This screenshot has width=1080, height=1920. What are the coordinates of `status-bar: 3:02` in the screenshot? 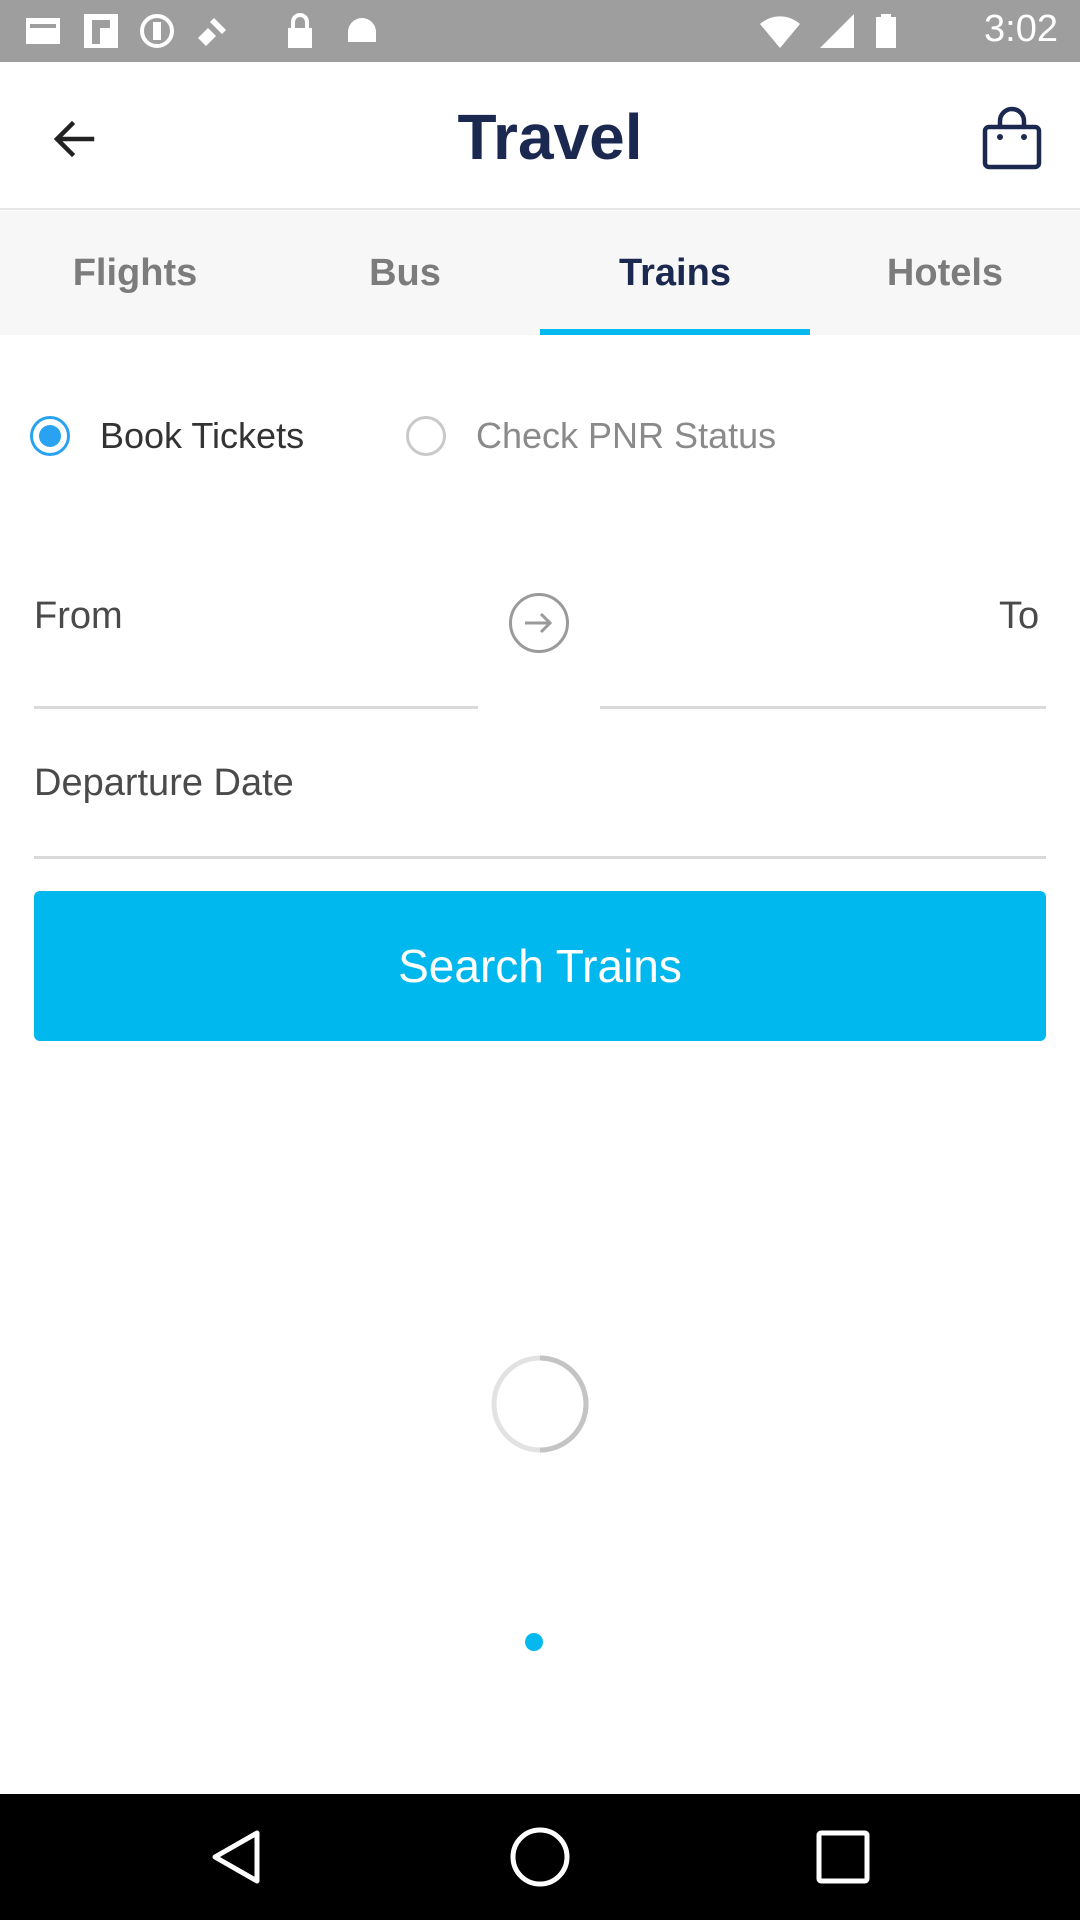 It's located at (540, 31).